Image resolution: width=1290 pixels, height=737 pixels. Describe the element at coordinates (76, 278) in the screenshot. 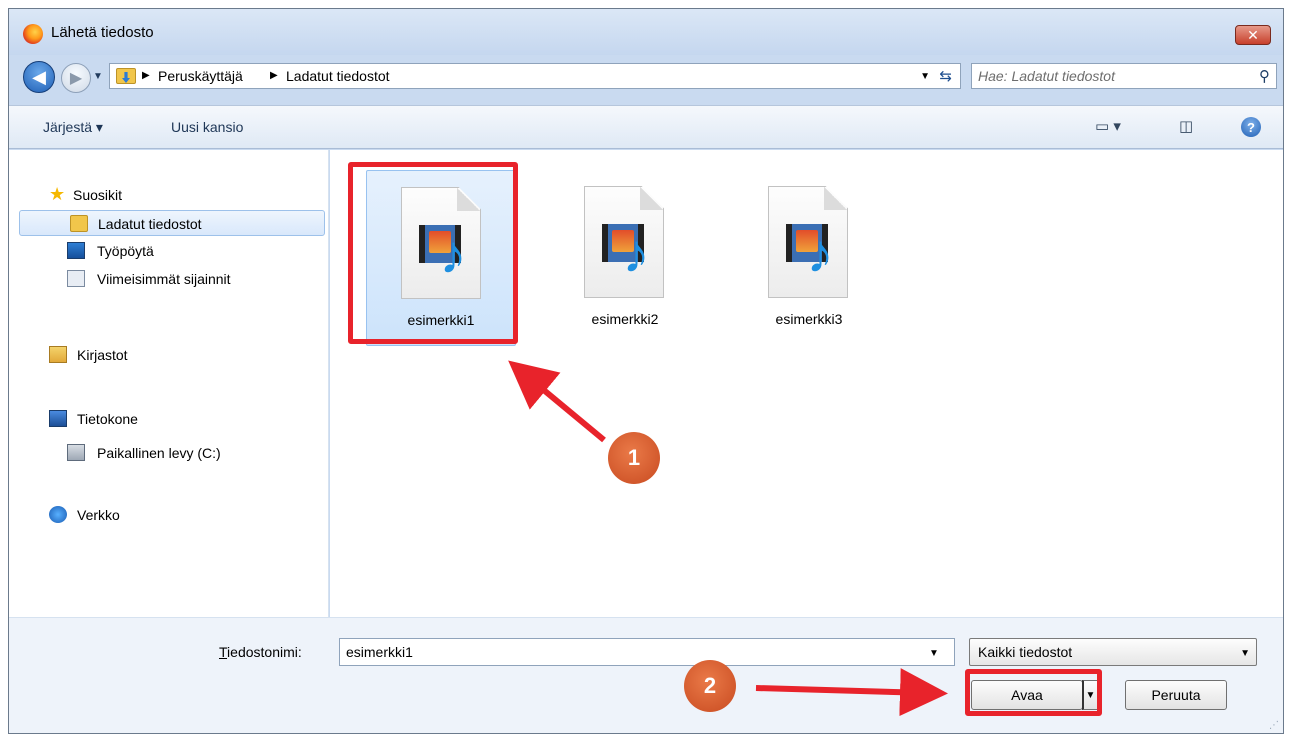

I see `recent-places-icon` at that location.